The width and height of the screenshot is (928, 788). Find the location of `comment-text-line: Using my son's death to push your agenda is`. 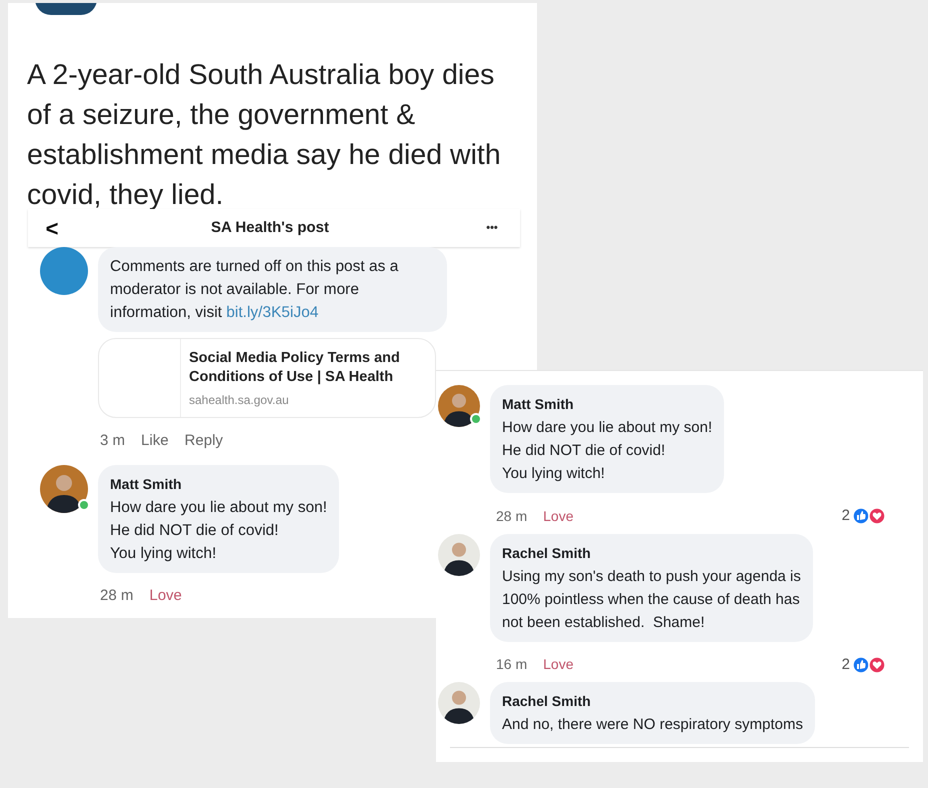

comment-text-line: Using my son's death to push your agenda is is located at coordinates (651, 576).